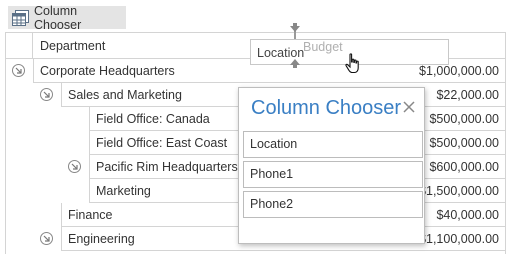 The image size is (509, 255). What do you see at coordinates (464, 167) in the screenshot?
I see `budget-cell: $600,000.00` at bounding box center [464, 167].